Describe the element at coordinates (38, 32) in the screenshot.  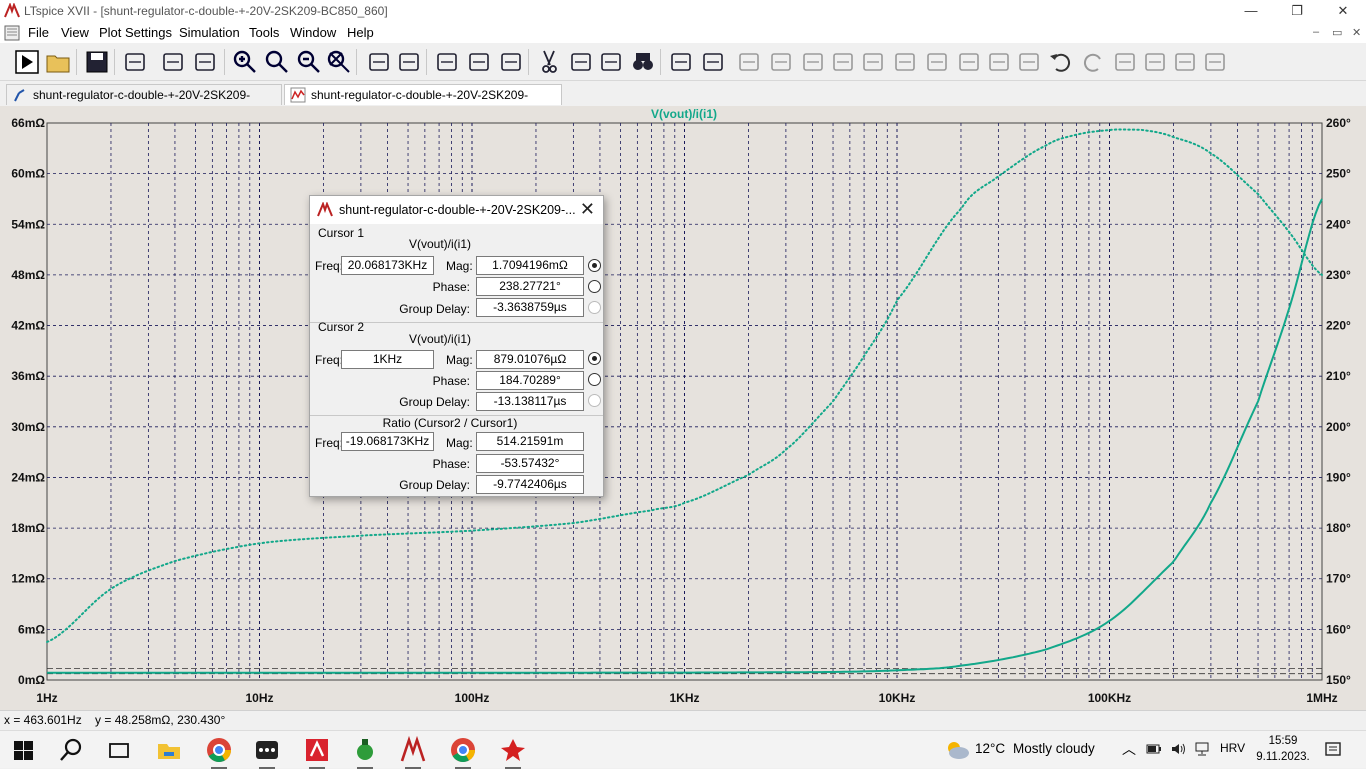
I see `menu-file: File` at that location.